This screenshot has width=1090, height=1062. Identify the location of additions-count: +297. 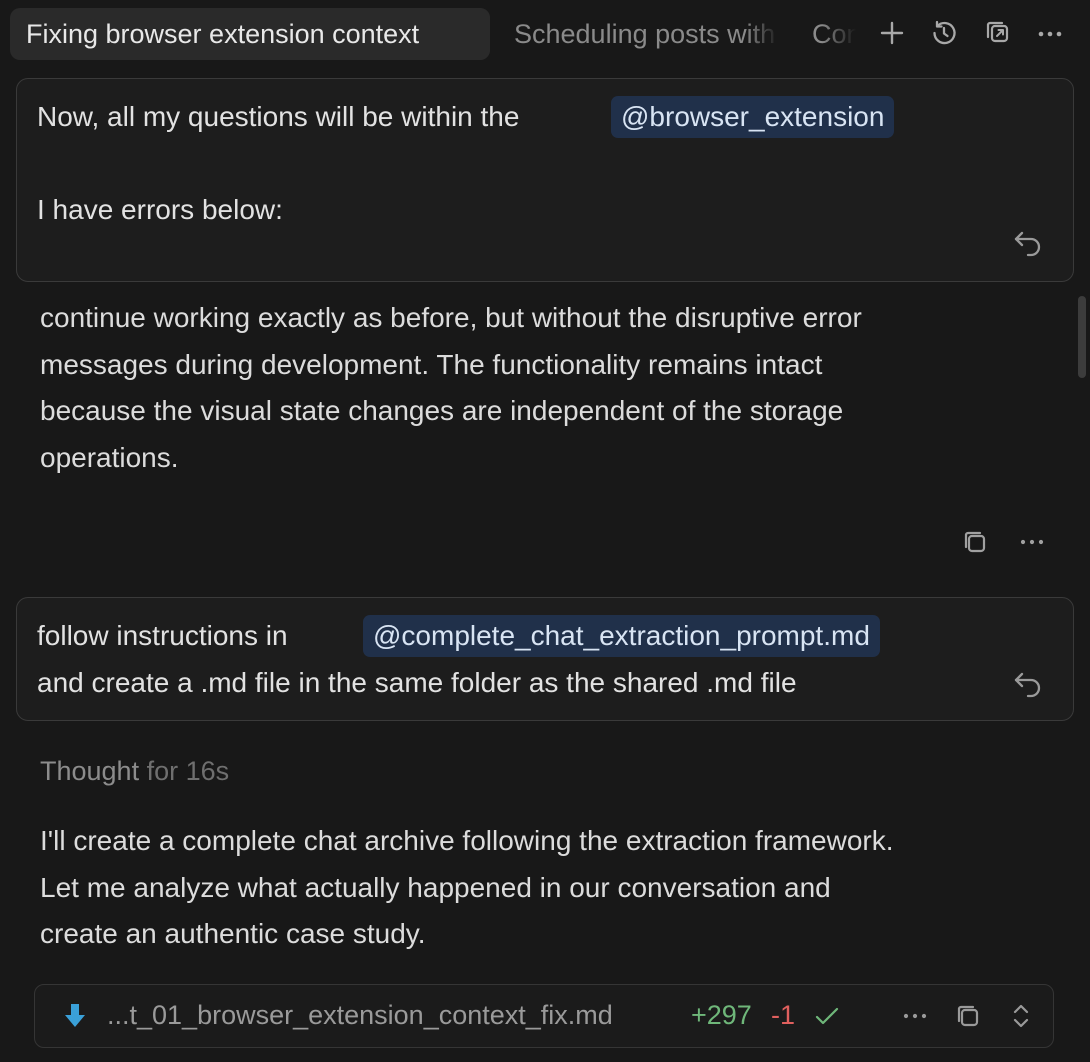
(721, 1015).